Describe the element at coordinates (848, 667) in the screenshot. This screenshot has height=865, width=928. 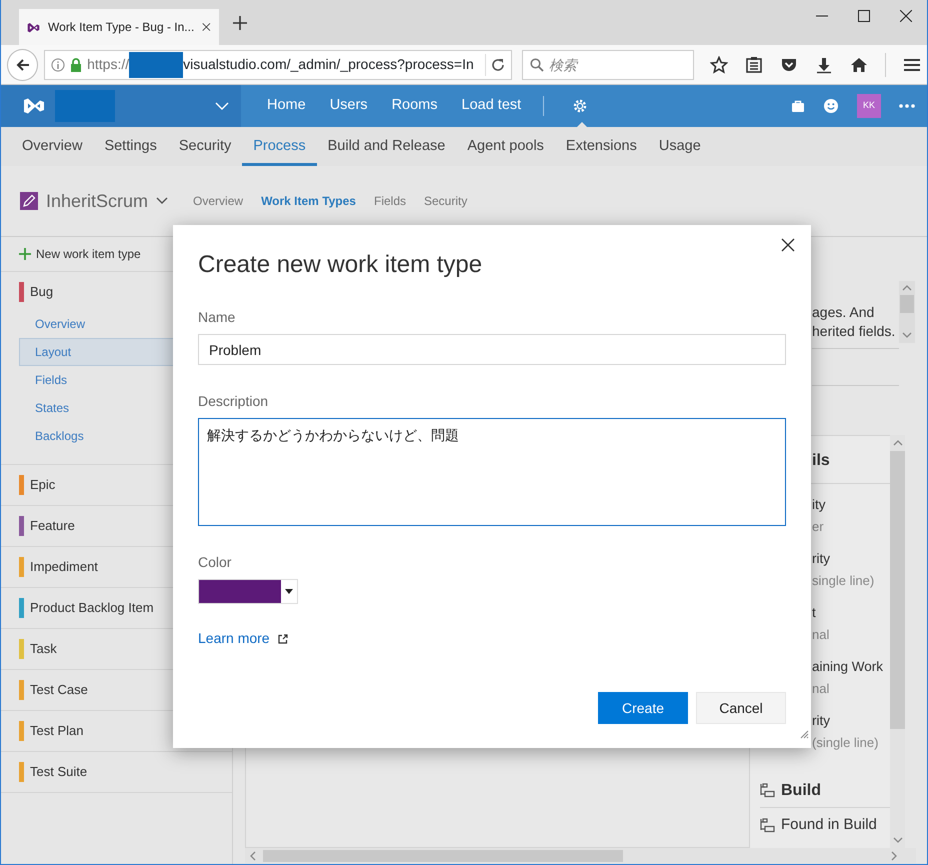
I see `field-name: aining Work` at that location.